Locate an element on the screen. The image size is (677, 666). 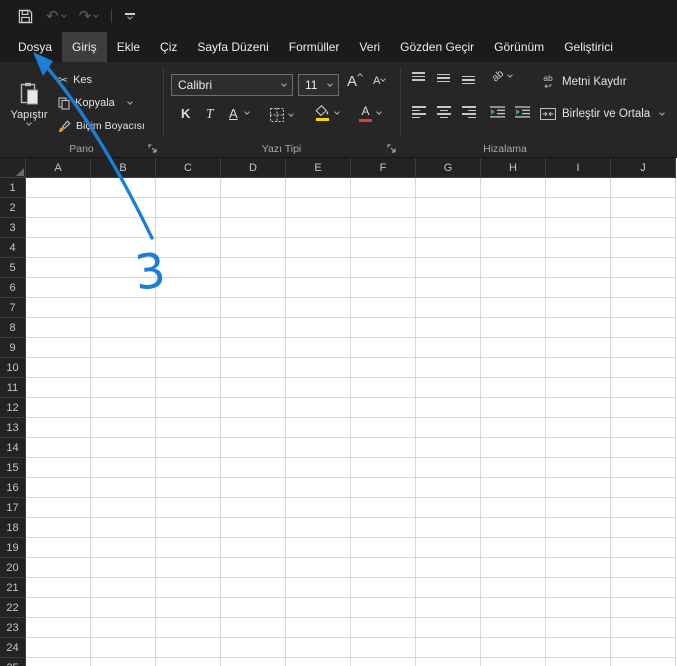
cell-I23 is located at coordinates (578, 628).